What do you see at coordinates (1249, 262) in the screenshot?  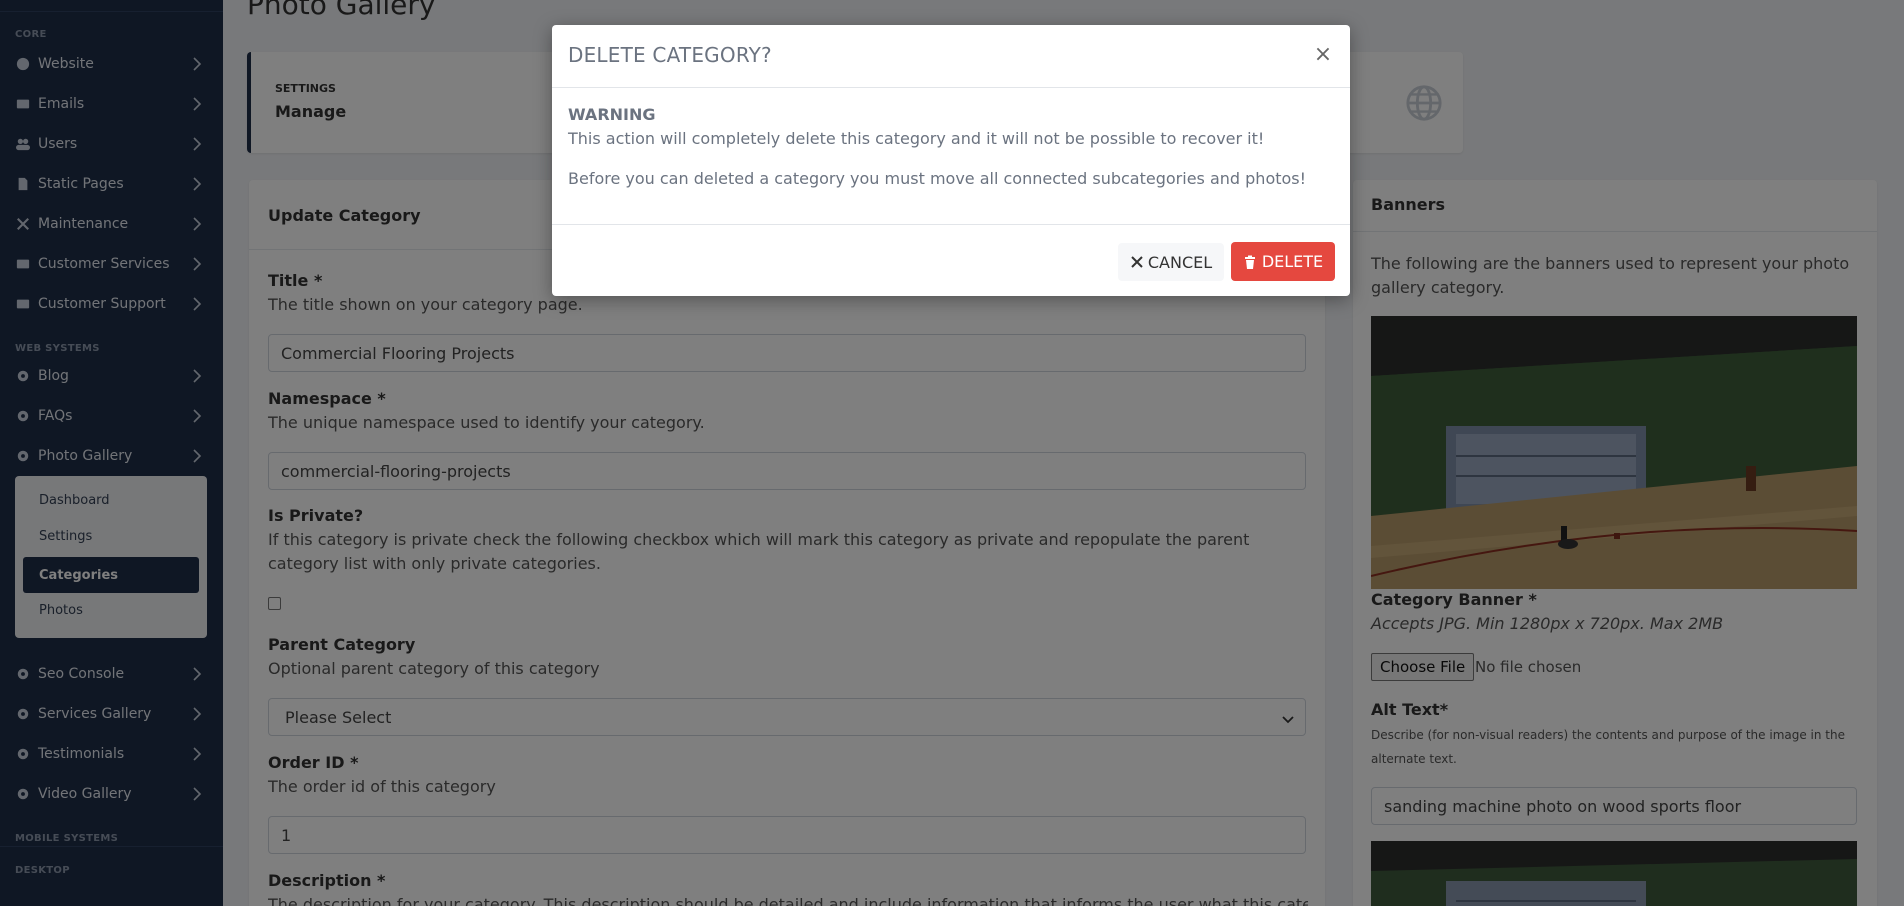 I see `trash-icon` at bounding box center [1249, 262].